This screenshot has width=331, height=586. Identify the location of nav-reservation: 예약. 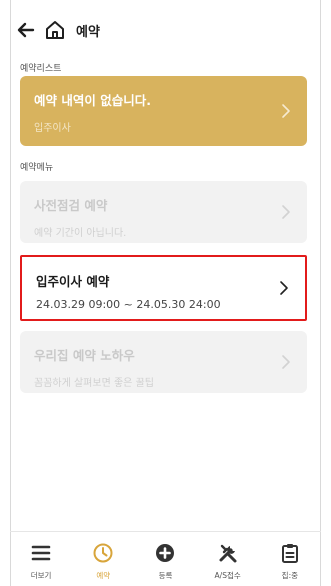
(103, 561).